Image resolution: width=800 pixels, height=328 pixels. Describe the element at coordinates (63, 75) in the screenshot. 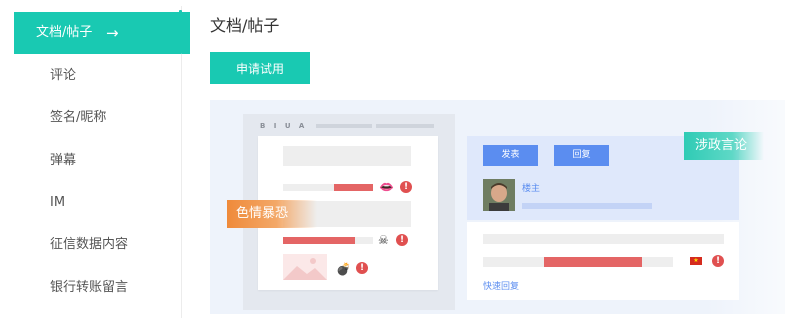

I see `sidebar-item-label: 评论` at that location.